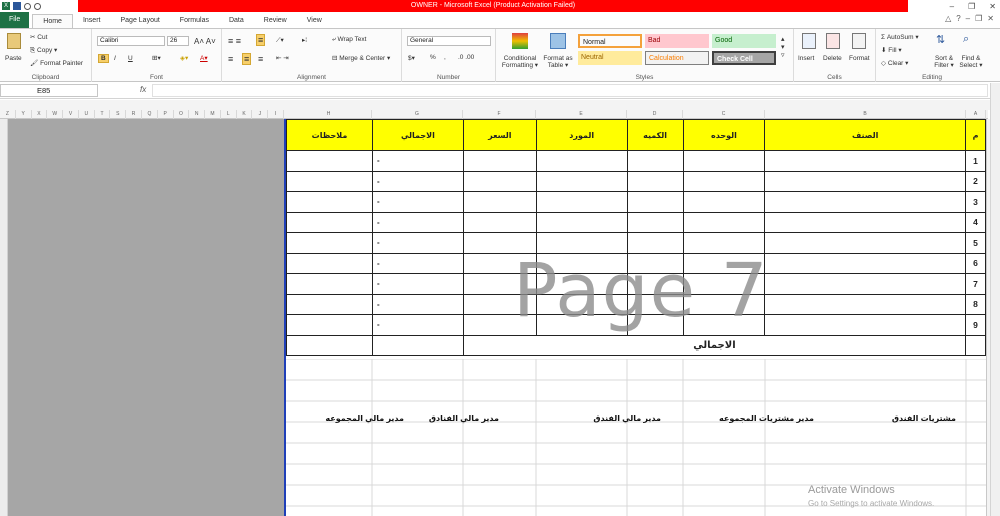  What do you see at coordinates (975, 284) in the screenshot?
I see `row-number-cell: 7` at bounding box center [975, 284].